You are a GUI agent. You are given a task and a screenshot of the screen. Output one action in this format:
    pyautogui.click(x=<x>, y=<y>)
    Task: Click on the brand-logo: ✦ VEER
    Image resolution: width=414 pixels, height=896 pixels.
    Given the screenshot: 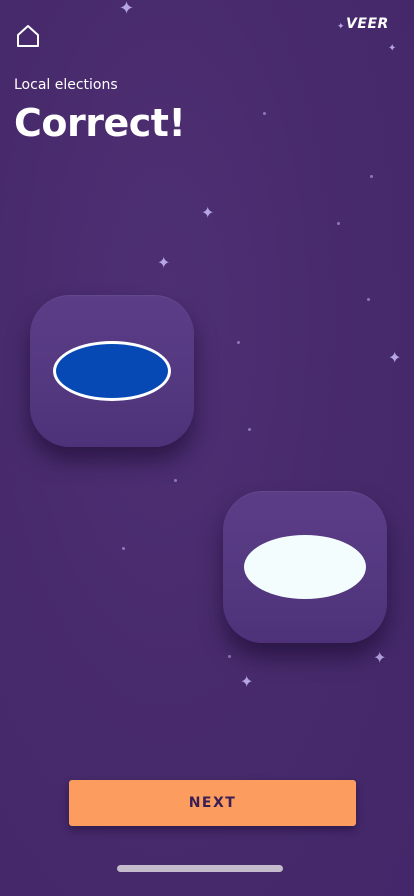 What is the action you would take?
    pyautogui.click(x=363, y=24)
    